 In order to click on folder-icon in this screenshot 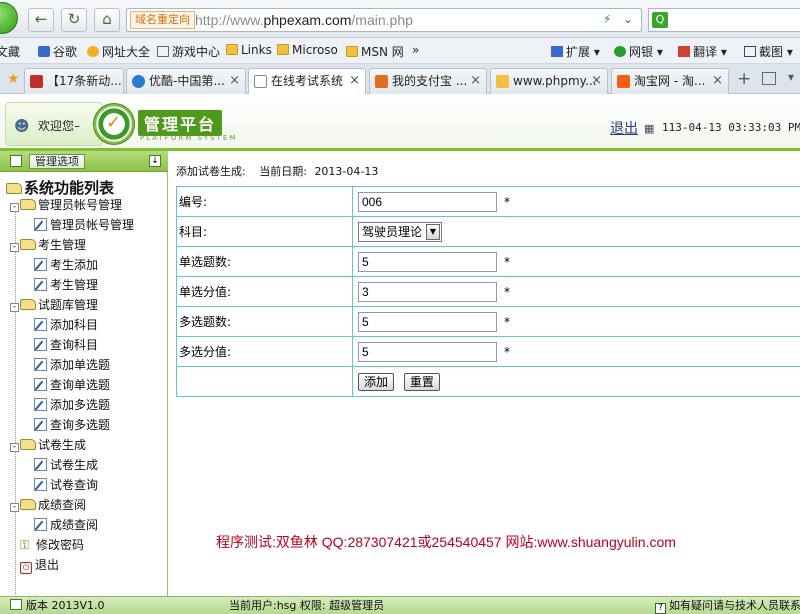, I will do `click(232, 49)`.